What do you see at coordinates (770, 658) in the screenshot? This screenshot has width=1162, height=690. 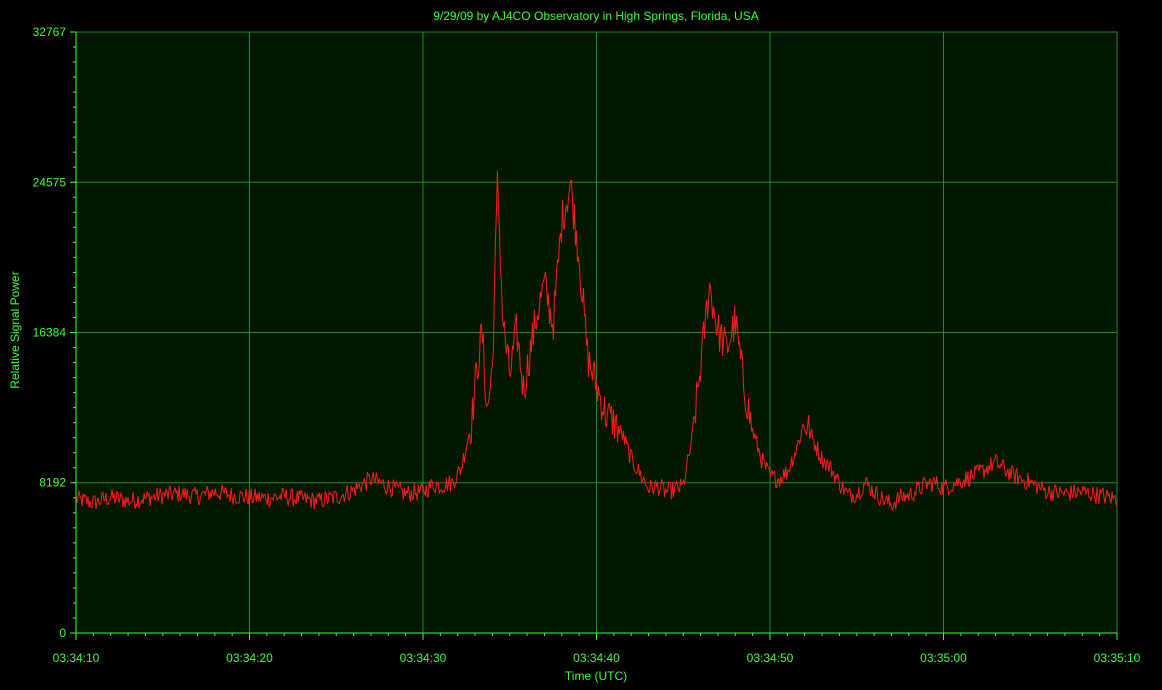 I see `x-tick-label: 03:34:50` at bounding box center [770, 658].